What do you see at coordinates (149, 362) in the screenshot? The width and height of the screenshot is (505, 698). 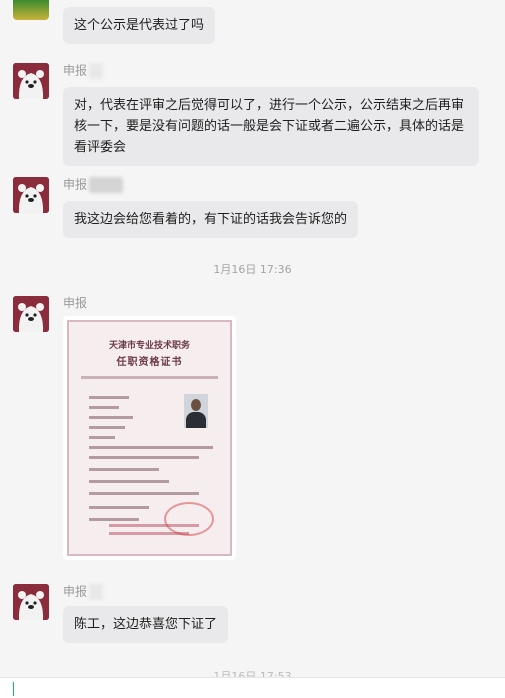 I see `certificate-subtitle: 任职资格证书` at bounding box center [149, 362].